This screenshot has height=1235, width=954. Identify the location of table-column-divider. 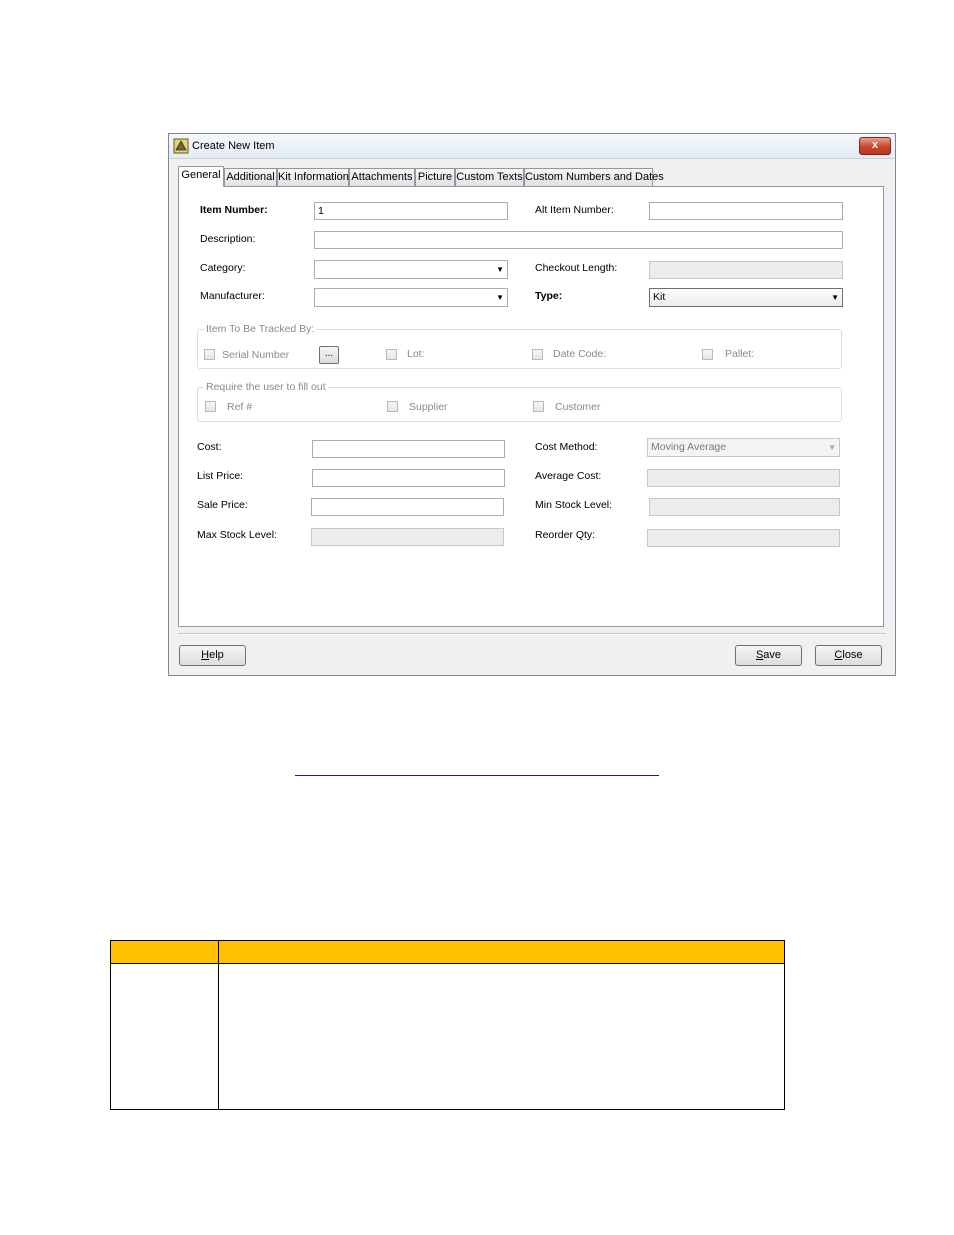
(218, 1025).